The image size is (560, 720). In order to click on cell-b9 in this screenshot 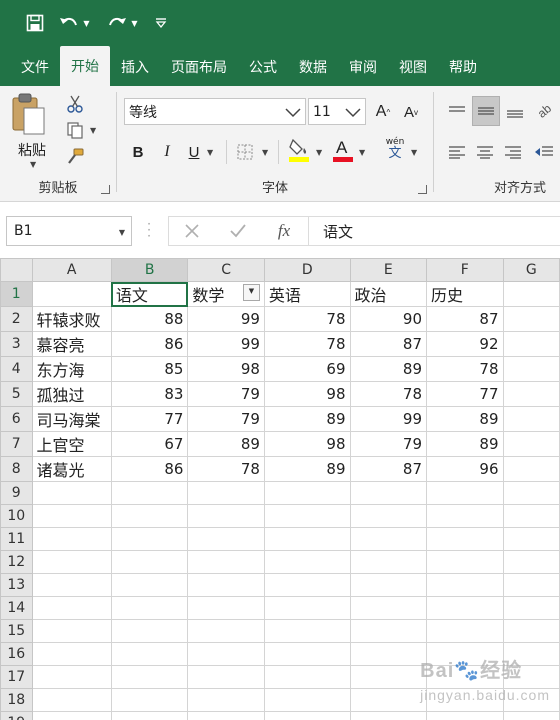, I will do `click(149, 493)`.